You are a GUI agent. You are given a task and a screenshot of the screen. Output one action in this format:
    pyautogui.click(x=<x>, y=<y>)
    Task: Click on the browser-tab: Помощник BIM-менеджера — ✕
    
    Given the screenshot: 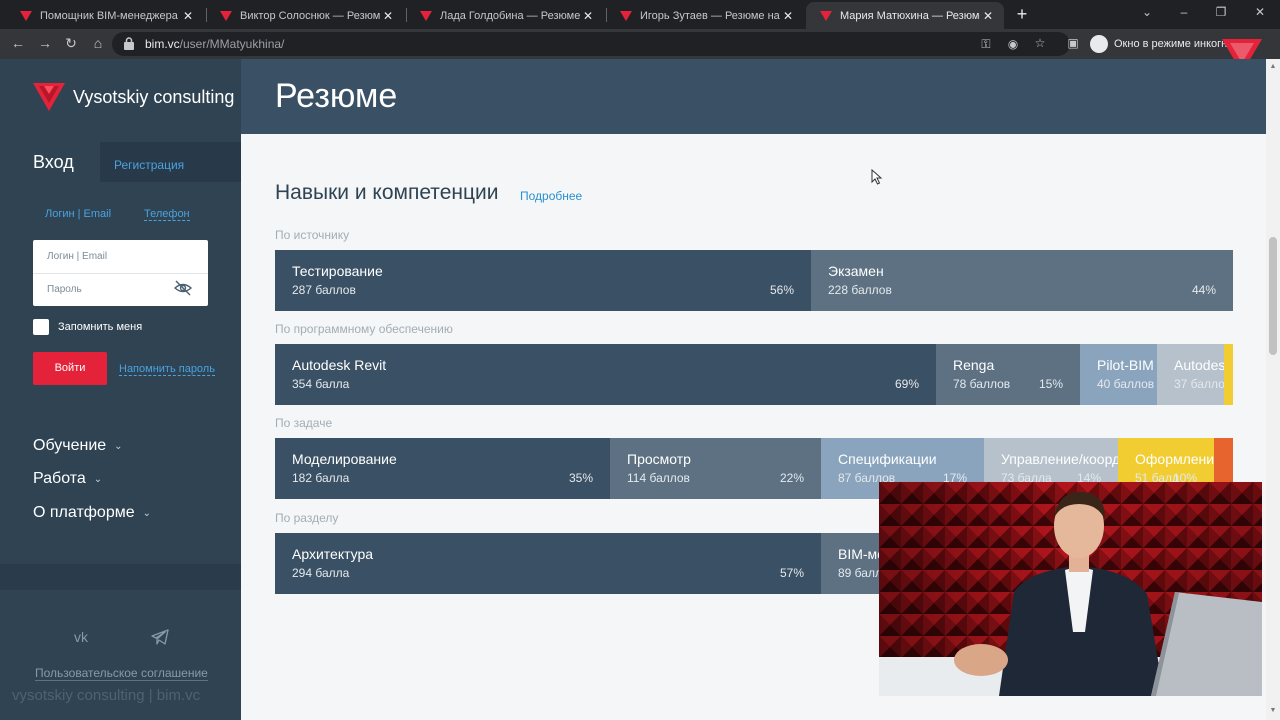 What is the action you would take?
    pyautogui.click(x=105, y=15)
    